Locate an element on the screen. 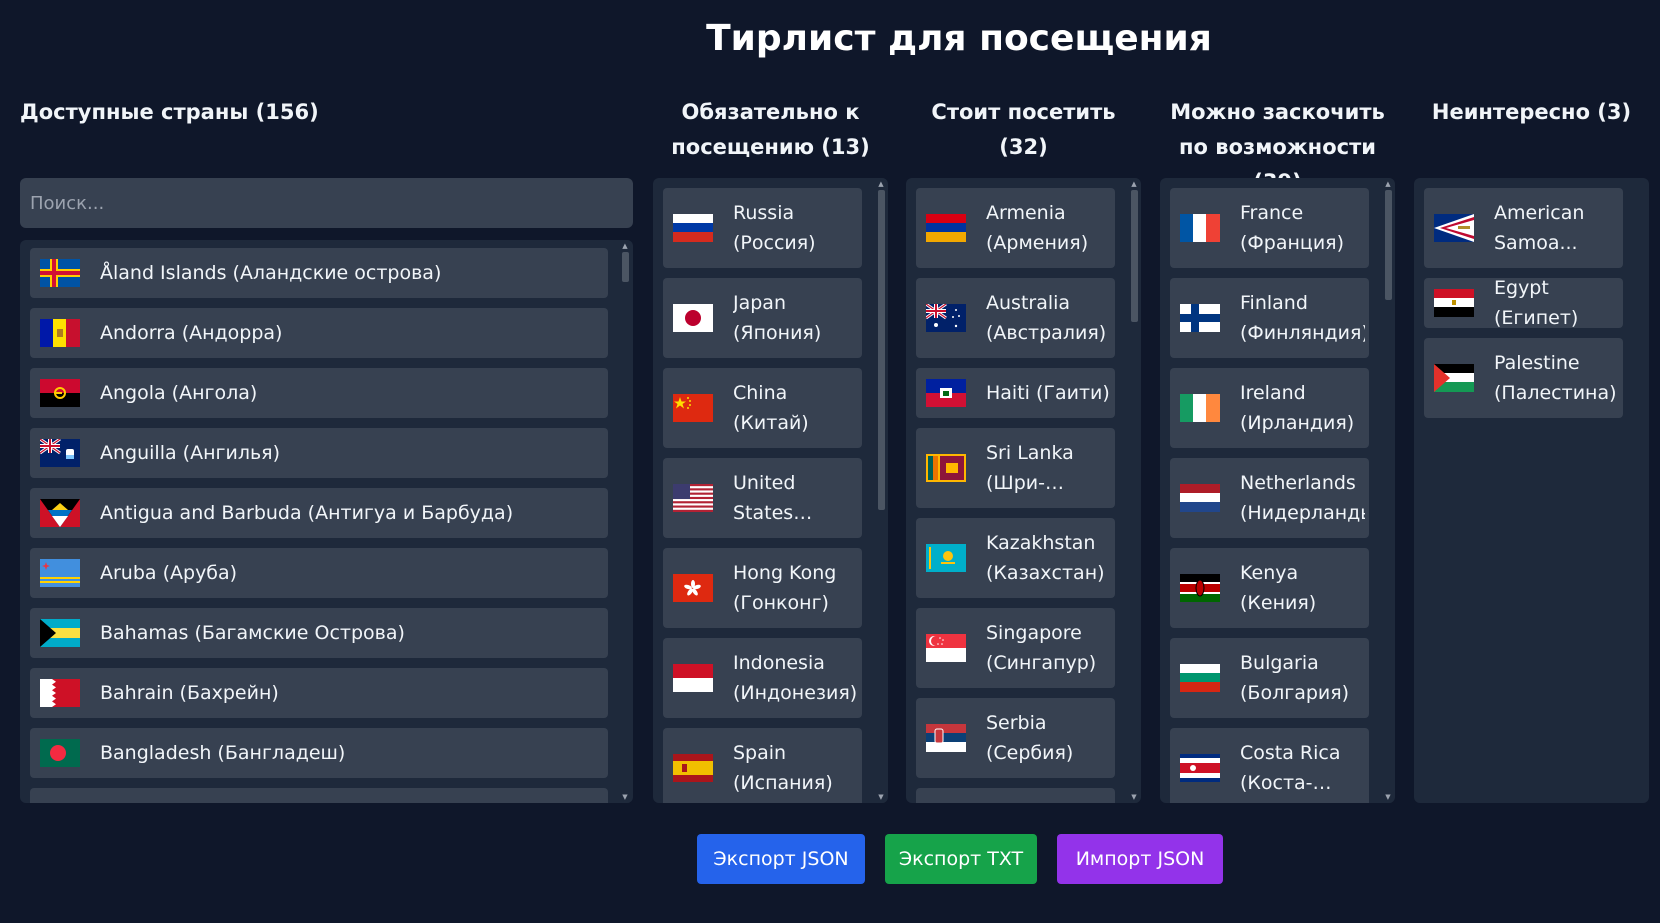  tier-country-item: Netherlands (Нидерландь is located at coordinates (1269, 498).